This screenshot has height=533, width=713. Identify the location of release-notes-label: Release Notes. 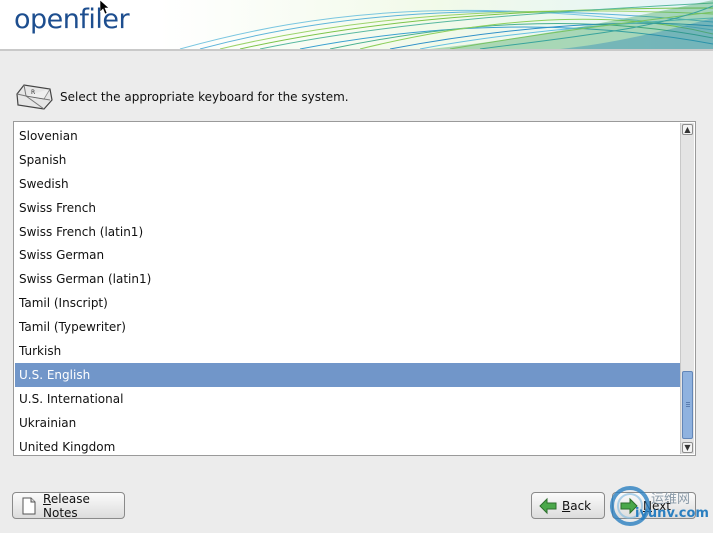
(66, 505).